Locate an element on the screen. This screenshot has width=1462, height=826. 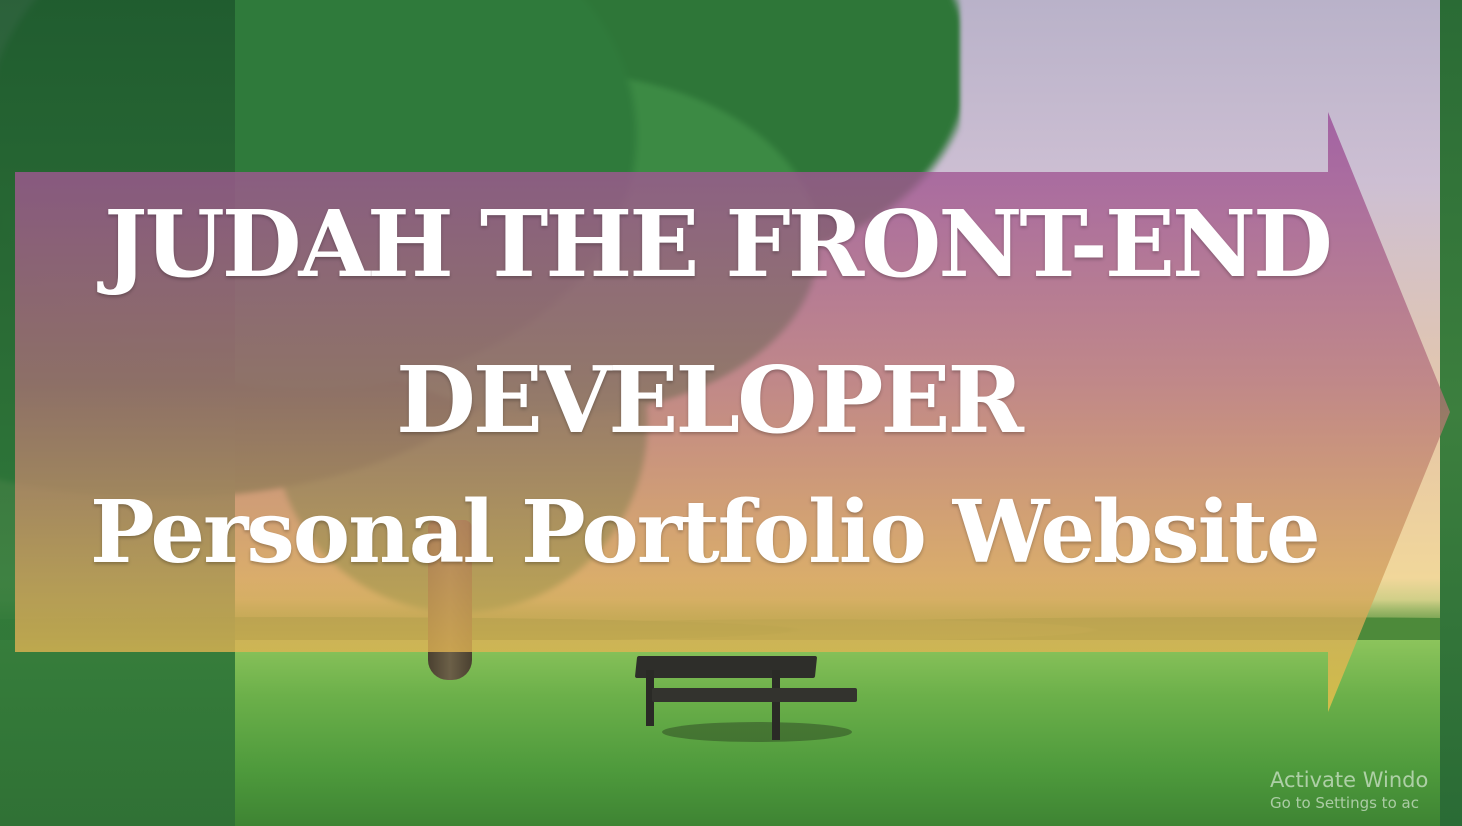
watermark-title: Activate Windo is located at coordinates (1349, 780).